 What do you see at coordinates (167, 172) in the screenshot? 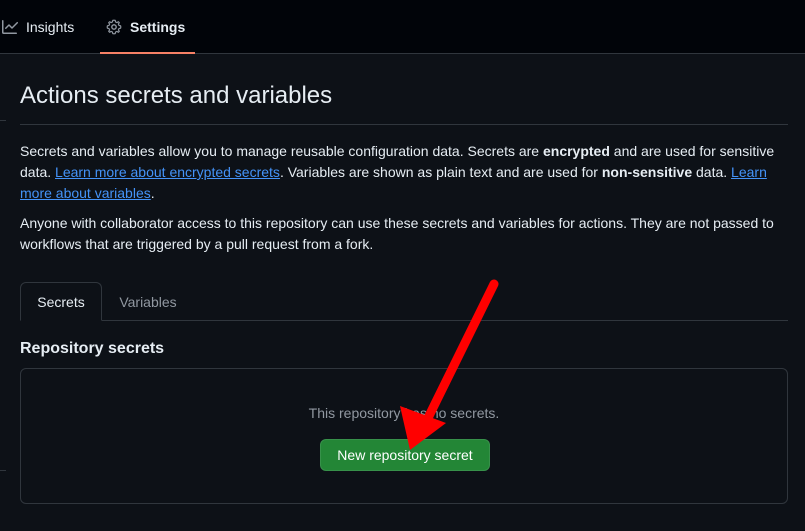
I see `learn-more-encrypted-secrets-link: Learn more about encrypted secrets` at bounding box center [167, 172].